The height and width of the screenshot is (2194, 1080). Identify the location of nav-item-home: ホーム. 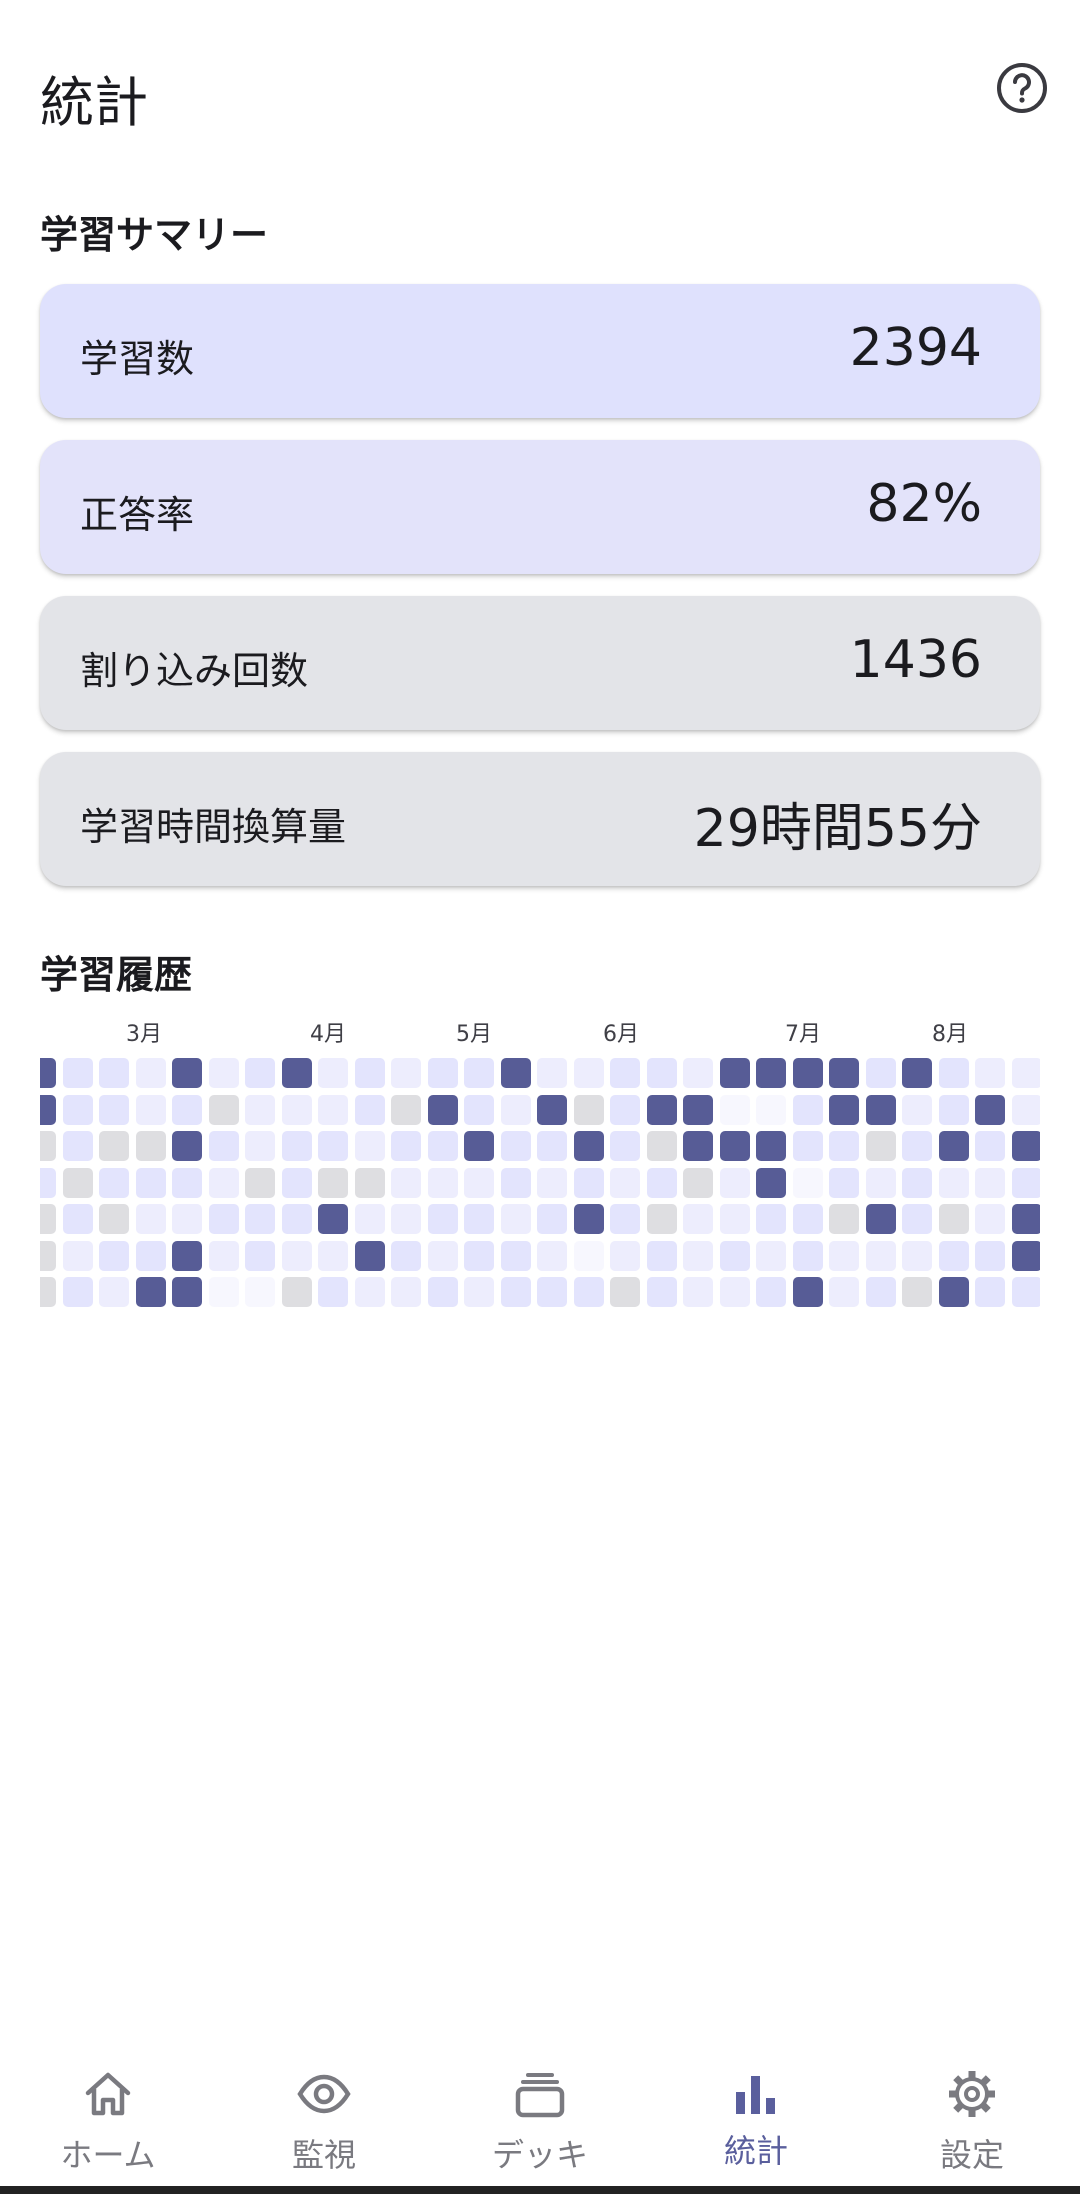
(108, 2110).